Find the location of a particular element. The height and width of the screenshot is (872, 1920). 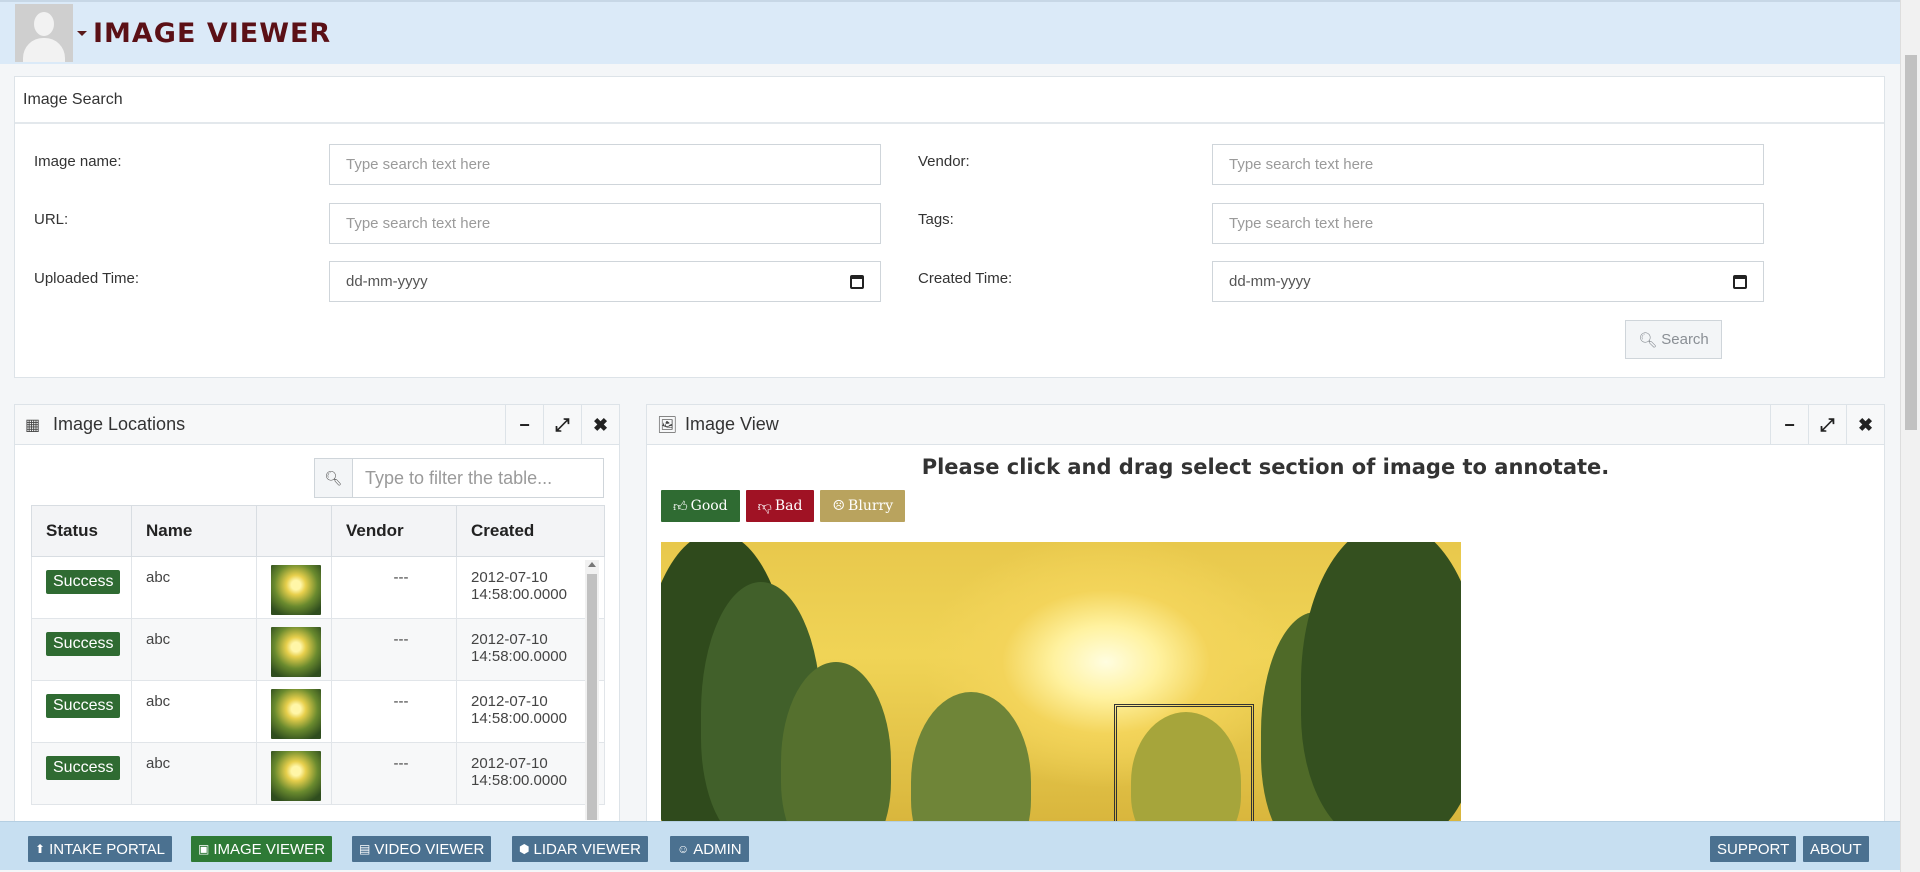

nav-image-viewer: ▣ IMAGE VIEWER is located at coordinates (262, 849).